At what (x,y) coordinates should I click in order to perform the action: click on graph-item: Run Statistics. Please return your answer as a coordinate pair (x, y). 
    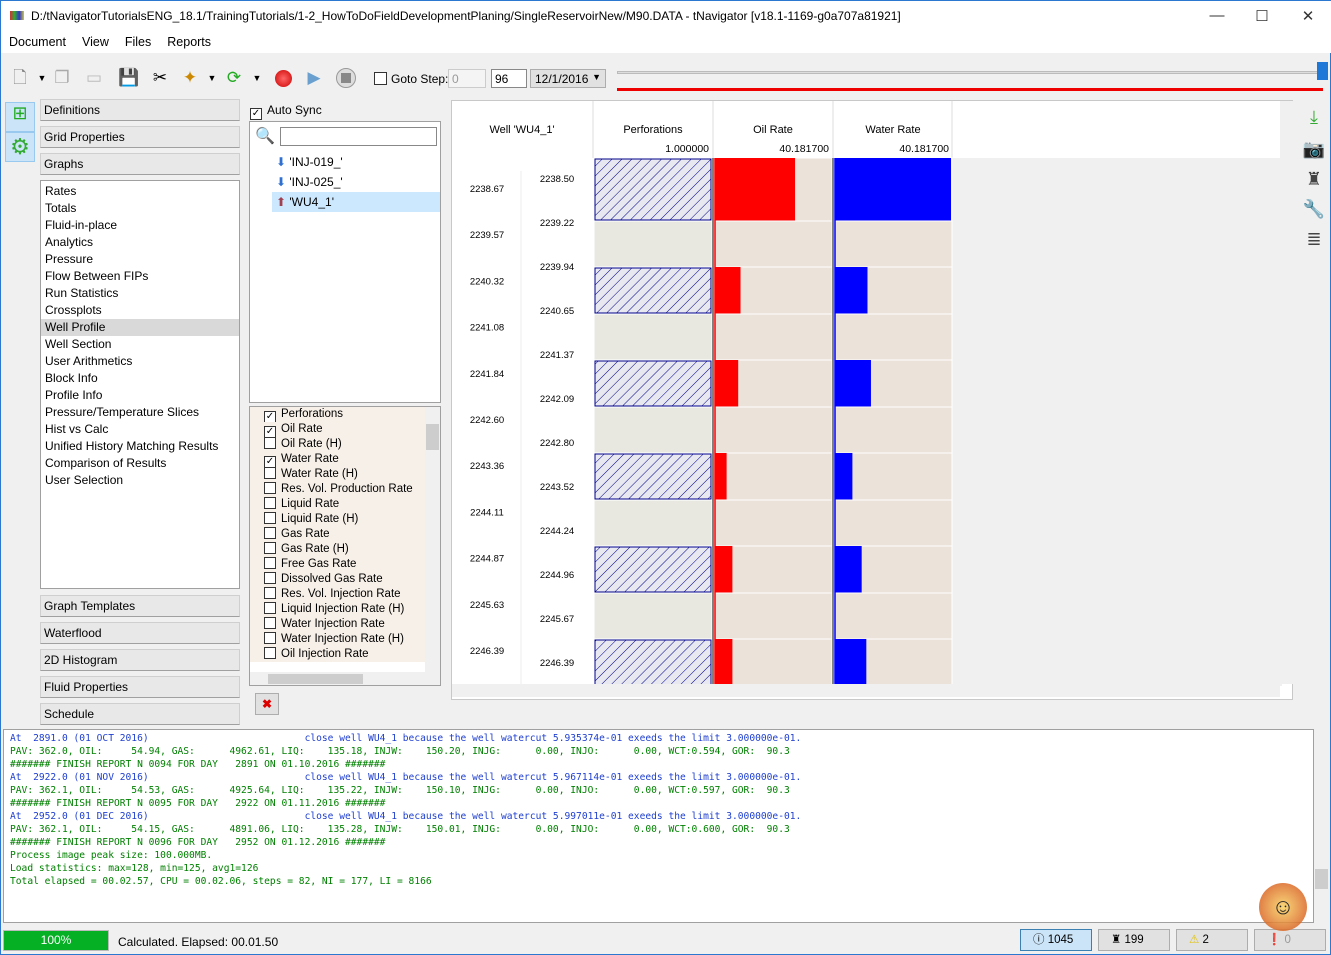
    Looking at the image, I should click on (140, 293).